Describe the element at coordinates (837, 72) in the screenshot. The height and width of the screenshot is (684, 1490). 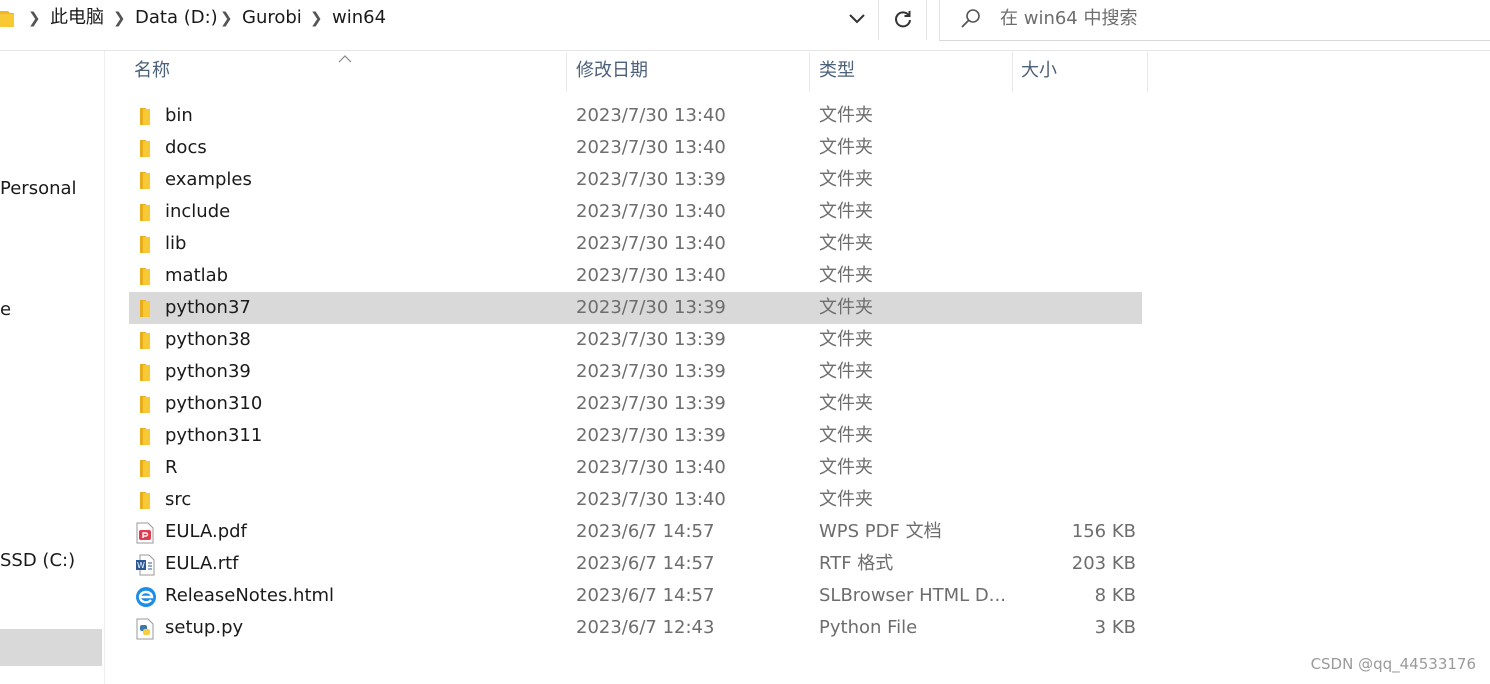
I see `column-header-type: 类型` at that location.